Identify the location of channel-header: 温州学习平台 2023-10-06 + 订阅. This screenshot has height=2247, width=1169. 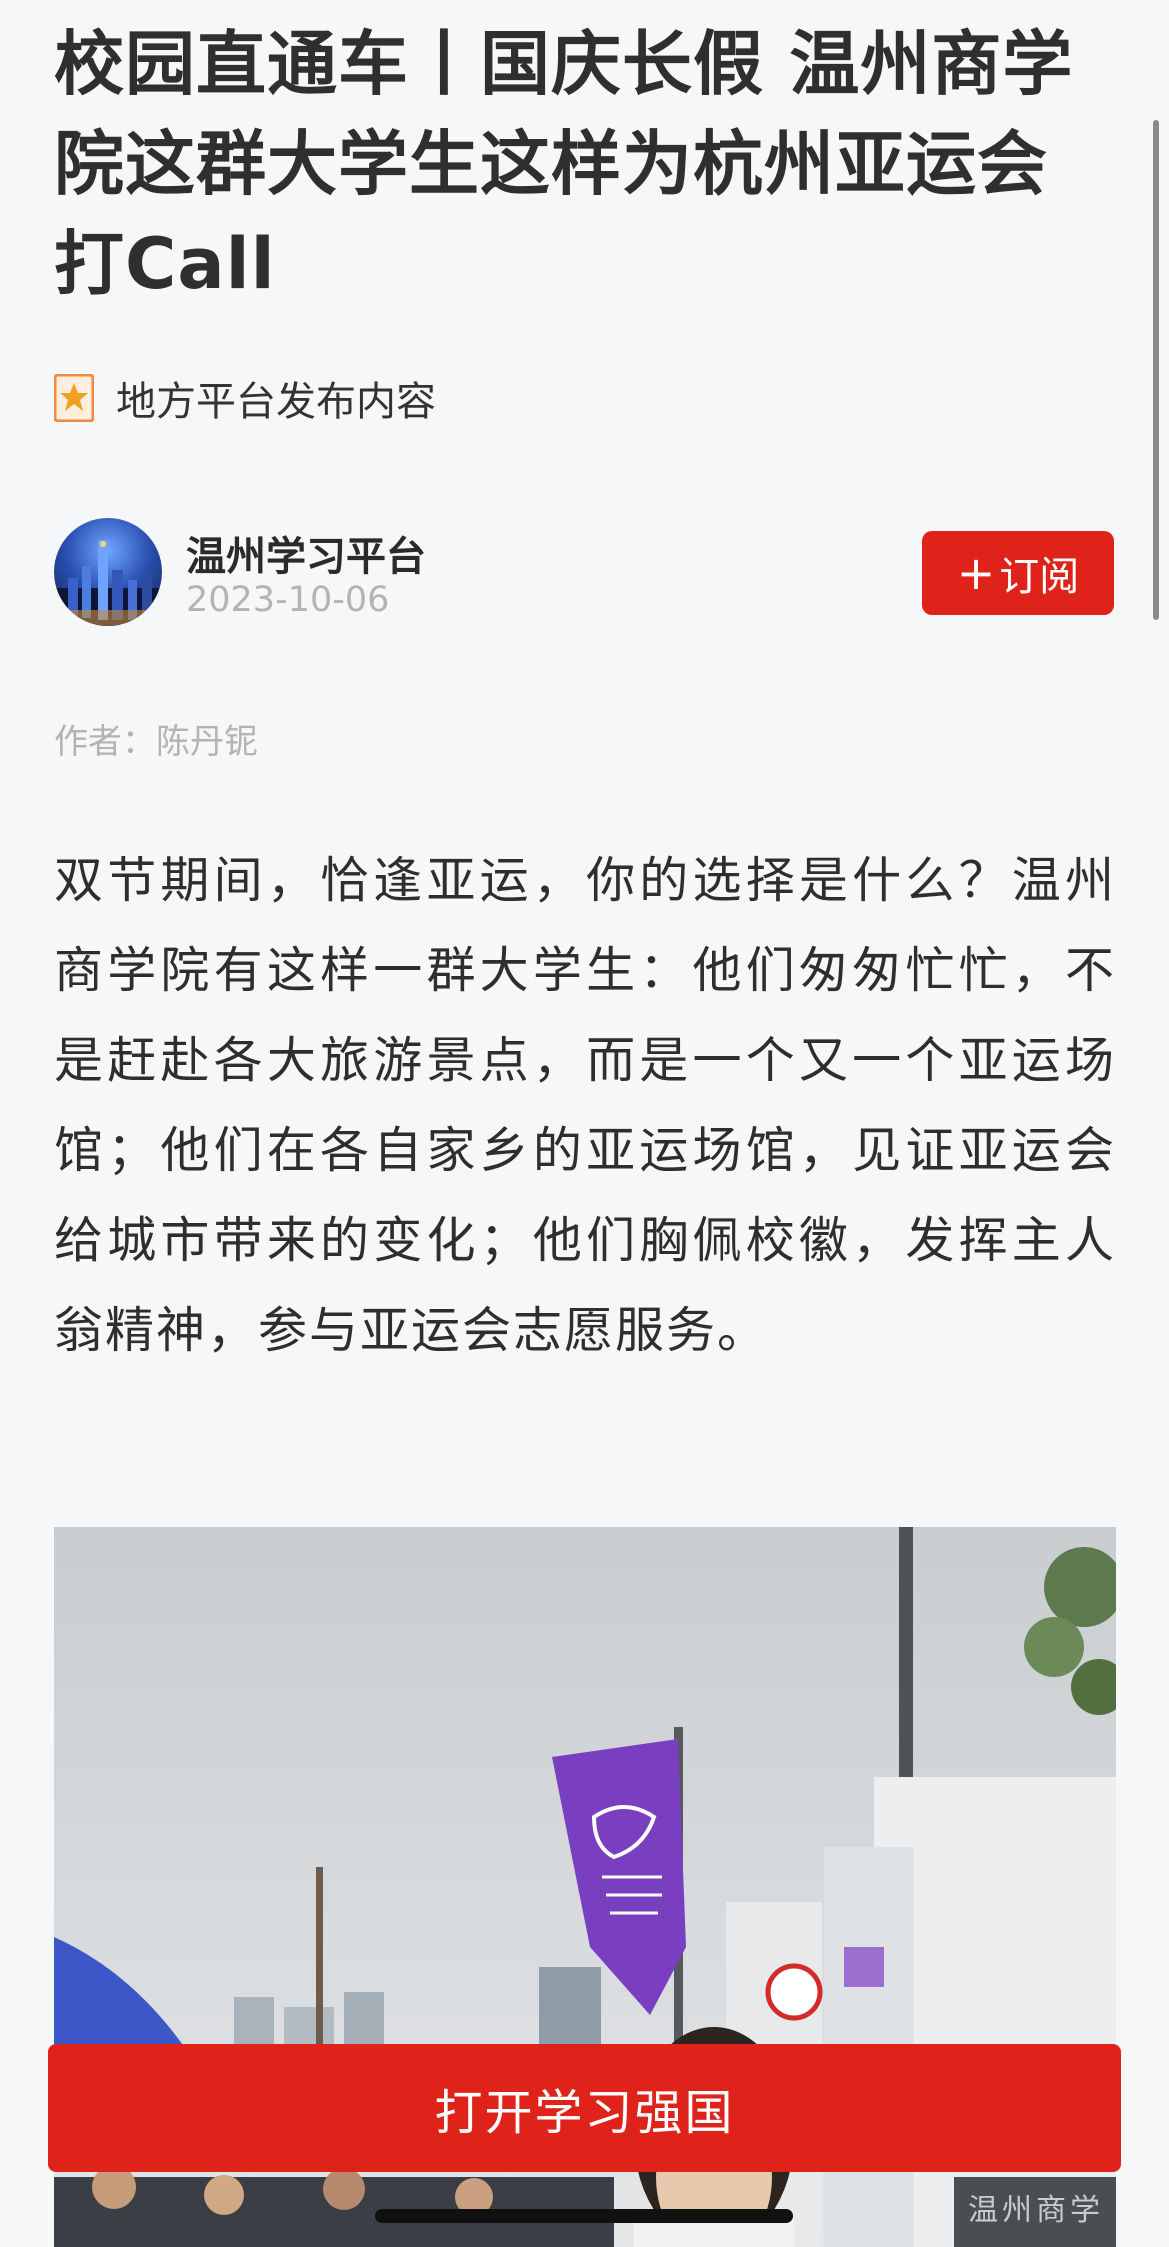
(584, 573).